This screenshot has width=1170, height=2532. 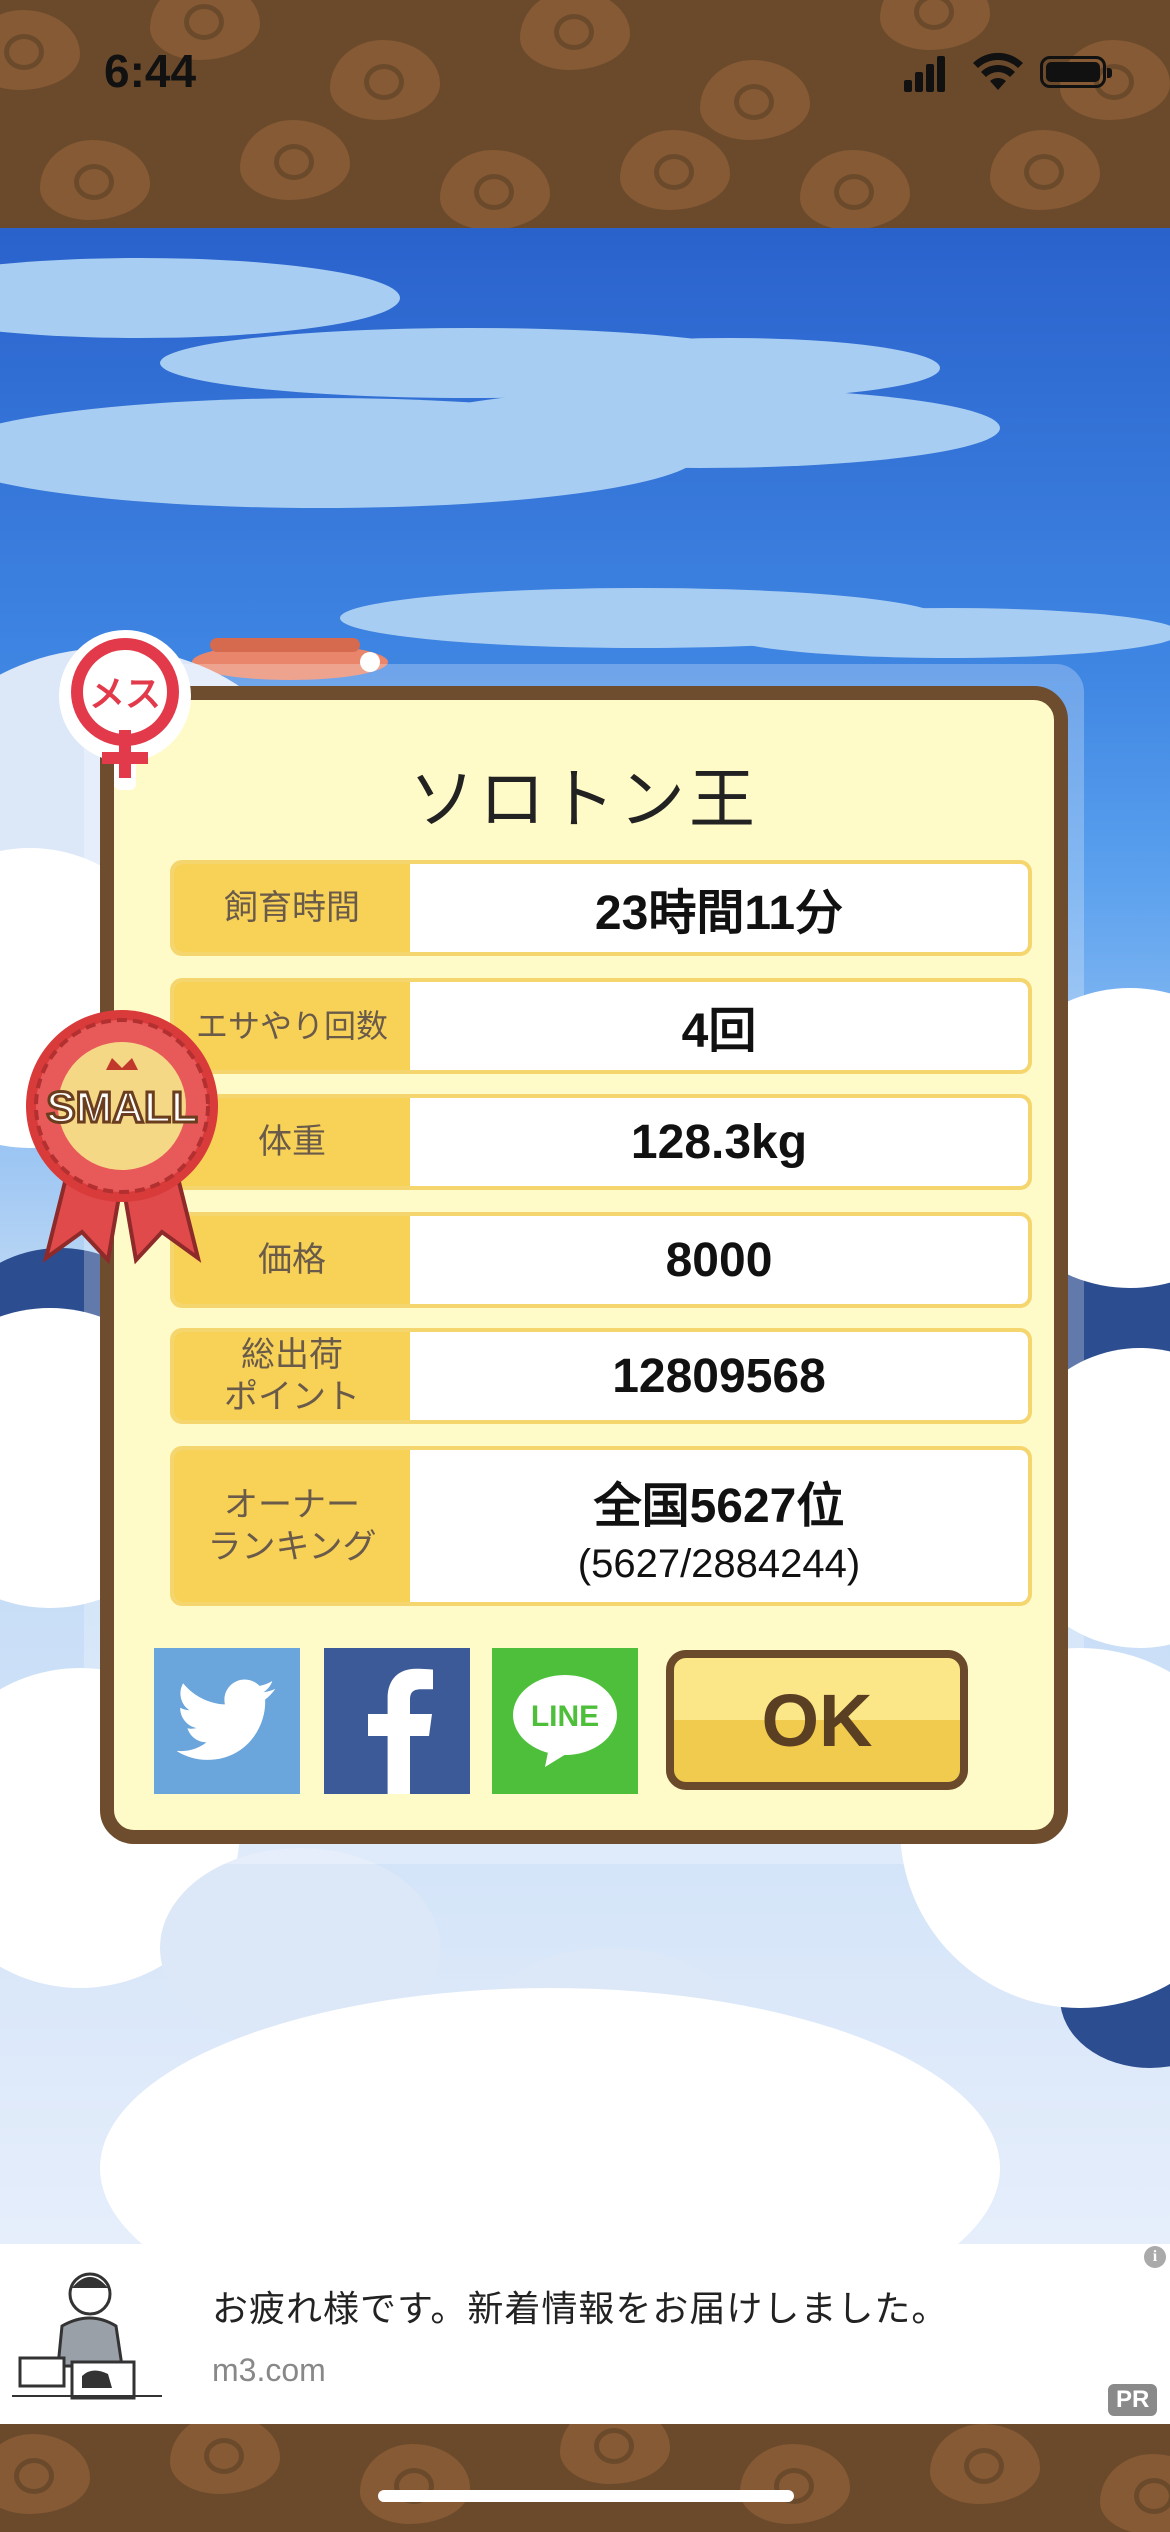 What do you see at coordinates (585, 114) in the screenshot?
I see `status-bar: 6:44` at bounding box center [585, 114].